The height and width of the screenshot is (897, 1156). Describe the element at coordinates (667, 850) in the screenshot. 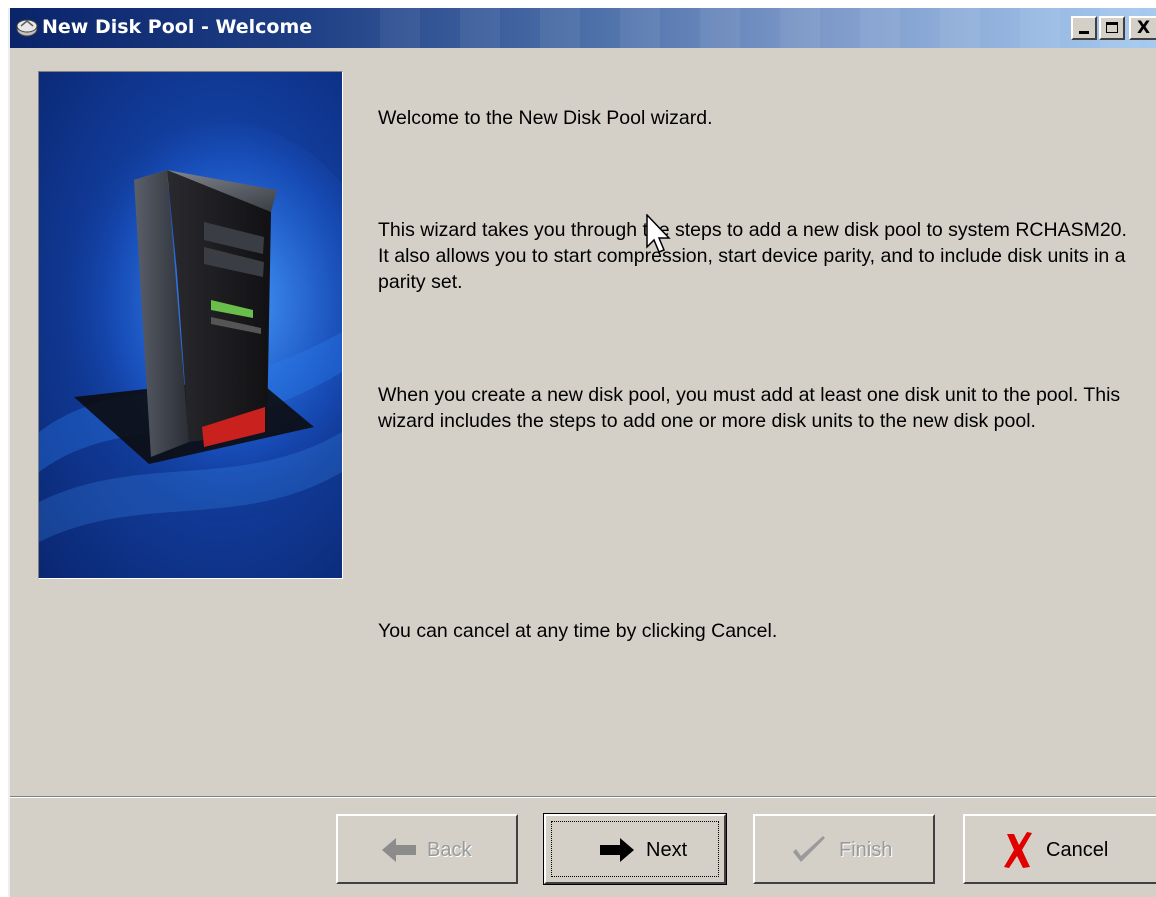

I see `next-button-label: Next` at that location.